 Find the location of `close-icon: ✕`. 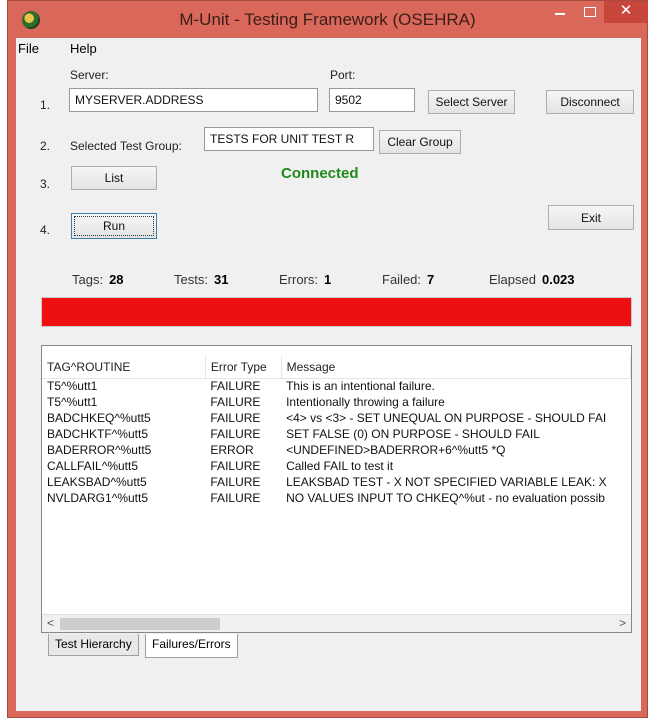

close-icon: ✕ is located at coordinates (626, 12).